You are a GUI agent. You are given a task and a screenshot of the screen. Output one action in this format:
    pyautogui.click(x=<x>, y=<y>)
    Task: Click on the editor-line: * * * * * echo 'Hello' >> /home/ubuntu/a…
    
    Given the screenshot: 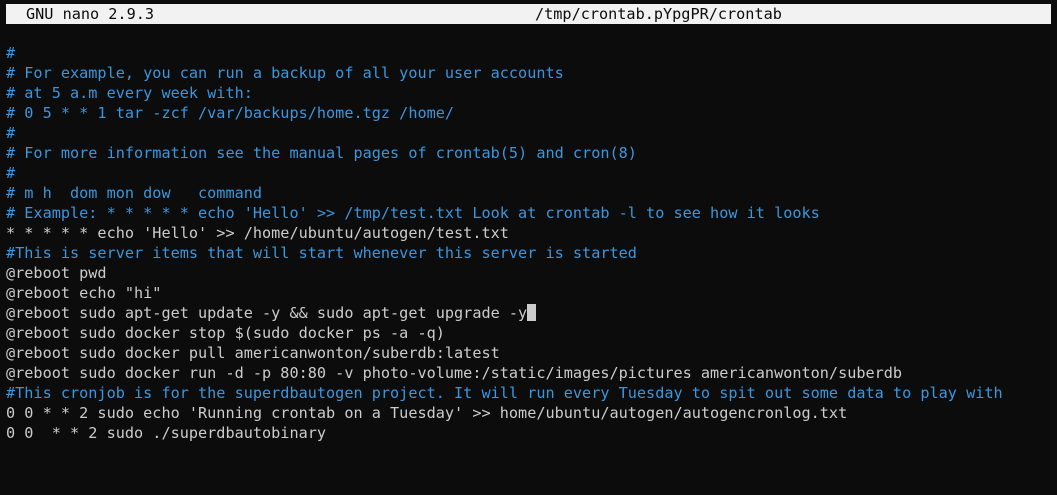 What is the action you would take?
    pyautogui.click(x=528, y=233)
    